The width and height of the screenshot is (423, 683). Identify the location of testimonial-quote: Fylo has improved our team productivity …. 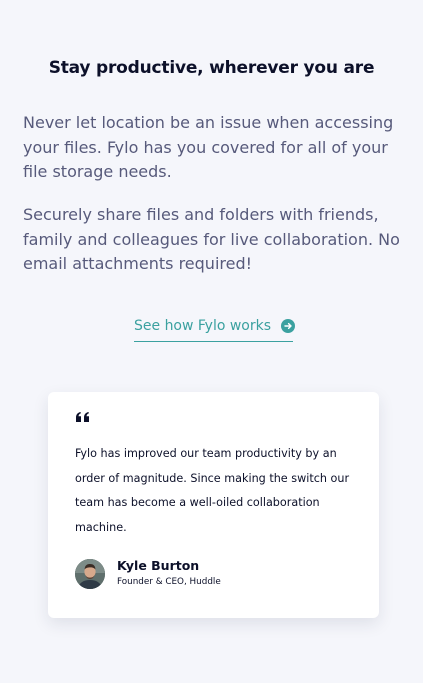
(212, 490).